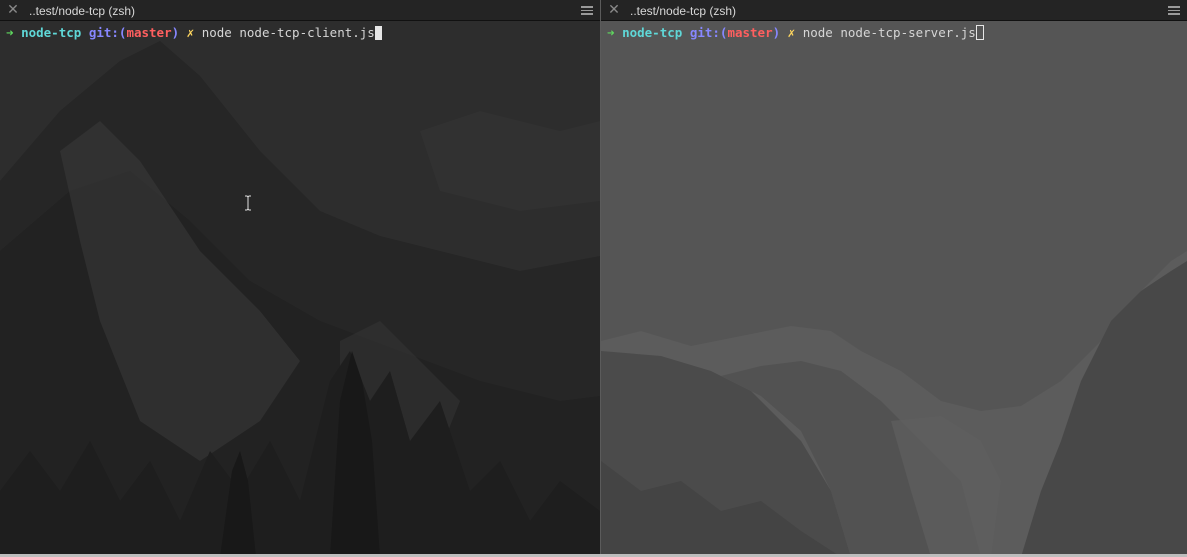 The width and height of the screenshot is (1187, 557). I want to click on right-pane-tab-bar: ✕ ..test/node-tcp (zsh), so click(894, 10).